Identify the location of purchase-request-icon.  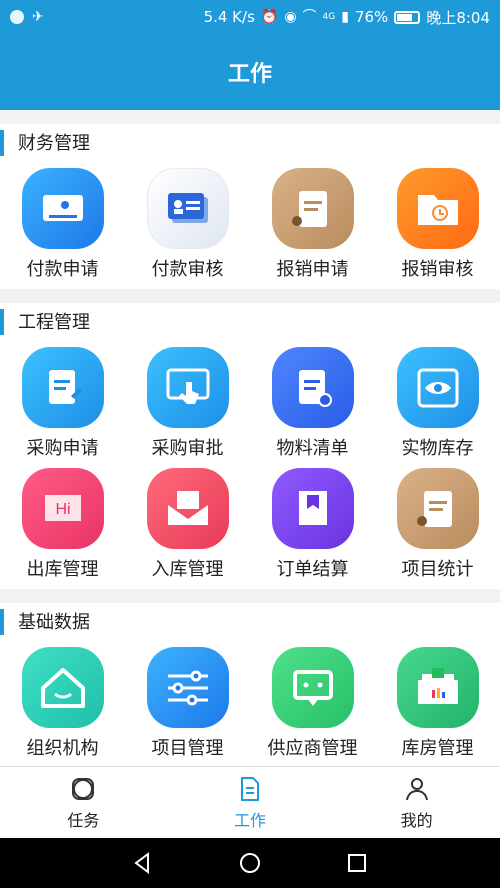
(62, 387).